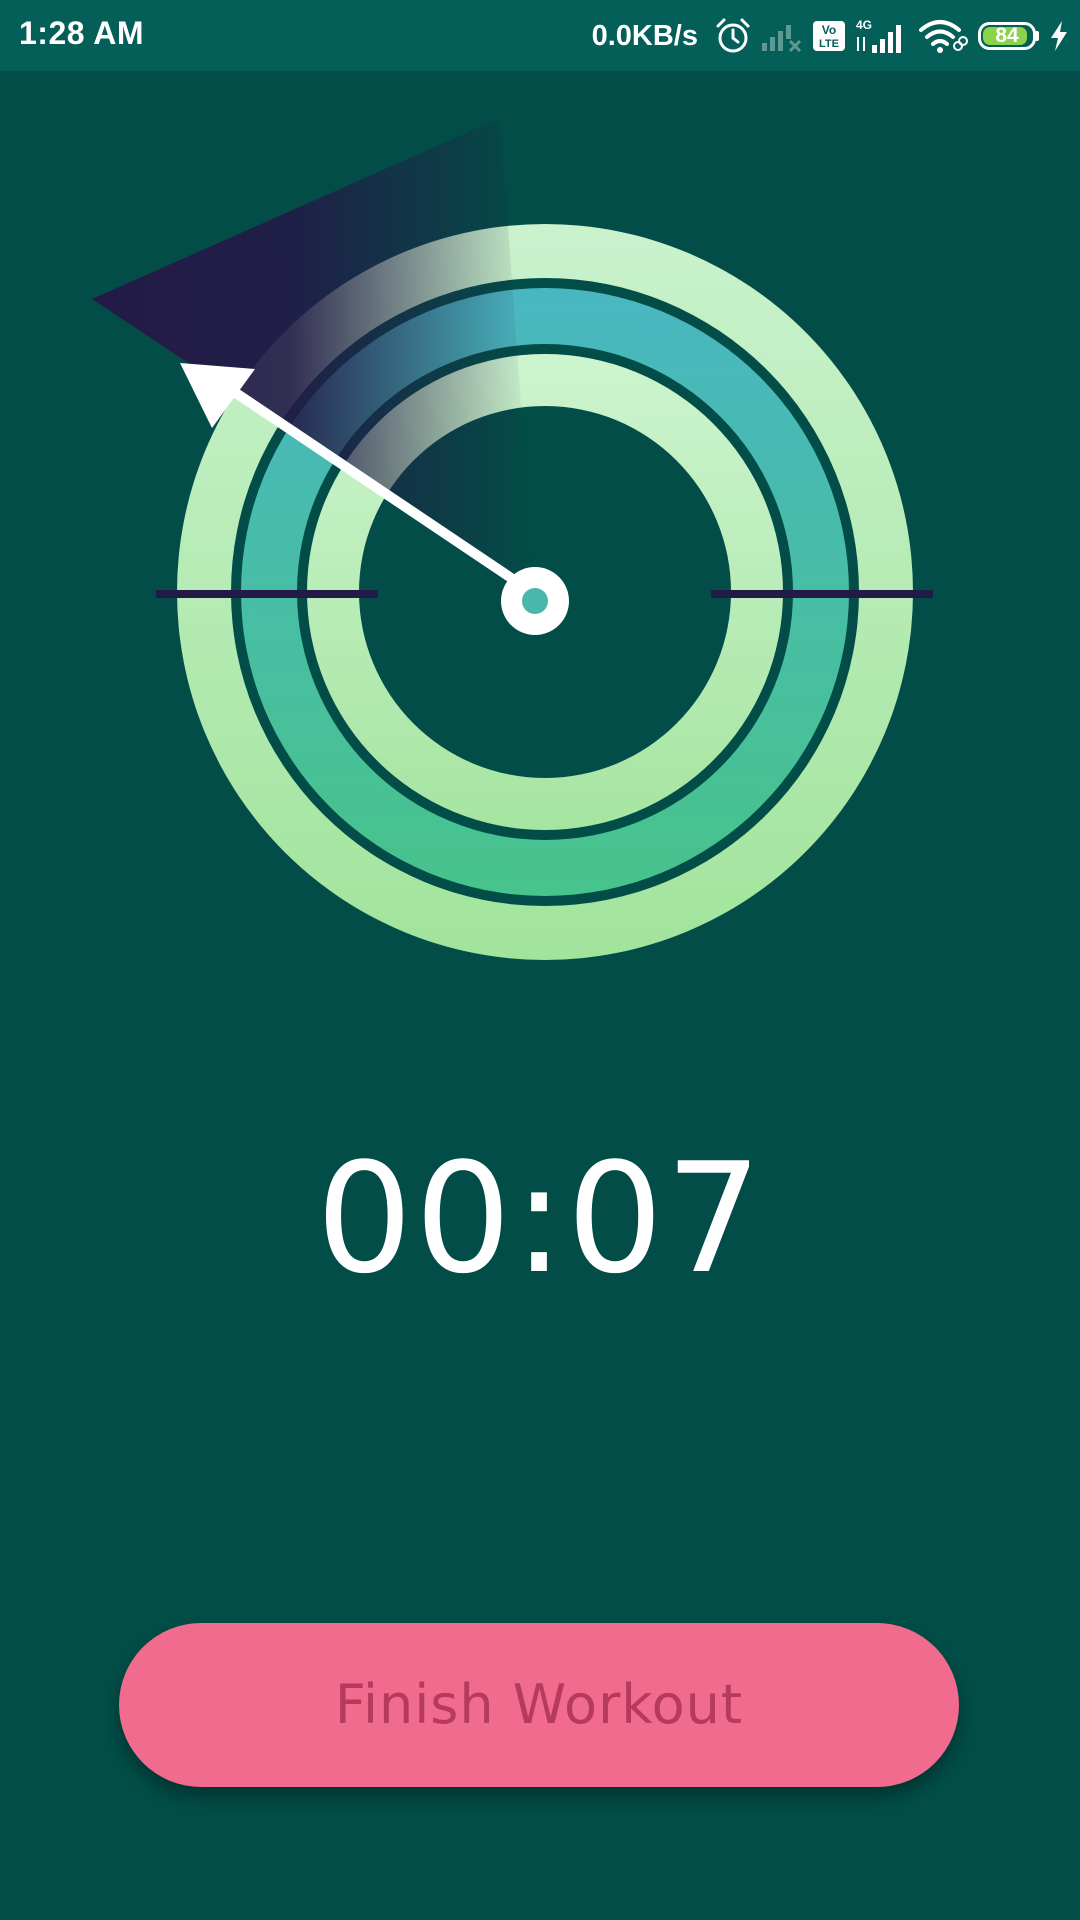 Image resolution: width=1080 pixels, height=1920 pixels. What do you see at coordinates (1059, 36) in the screenshot?
I see `charging-icon` at bounding box center [1059, 36].